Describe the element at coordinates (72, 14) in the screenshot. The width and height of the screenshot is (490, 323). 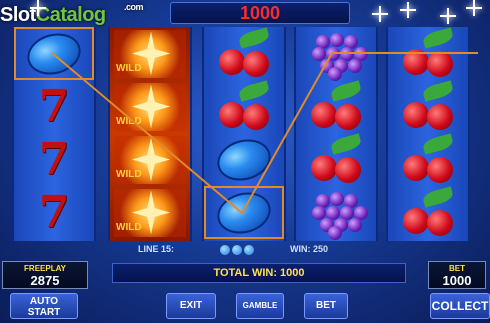
I see `slotcatalog-logo: SlotCatalog .com` at that location.